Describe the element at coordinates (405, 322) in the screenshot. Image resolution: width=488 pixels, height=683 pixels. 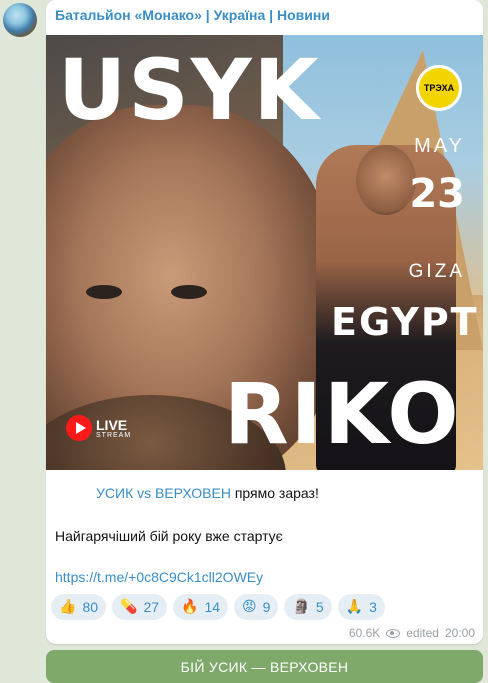
I see `poster-location-word: EGYPT` at that location.